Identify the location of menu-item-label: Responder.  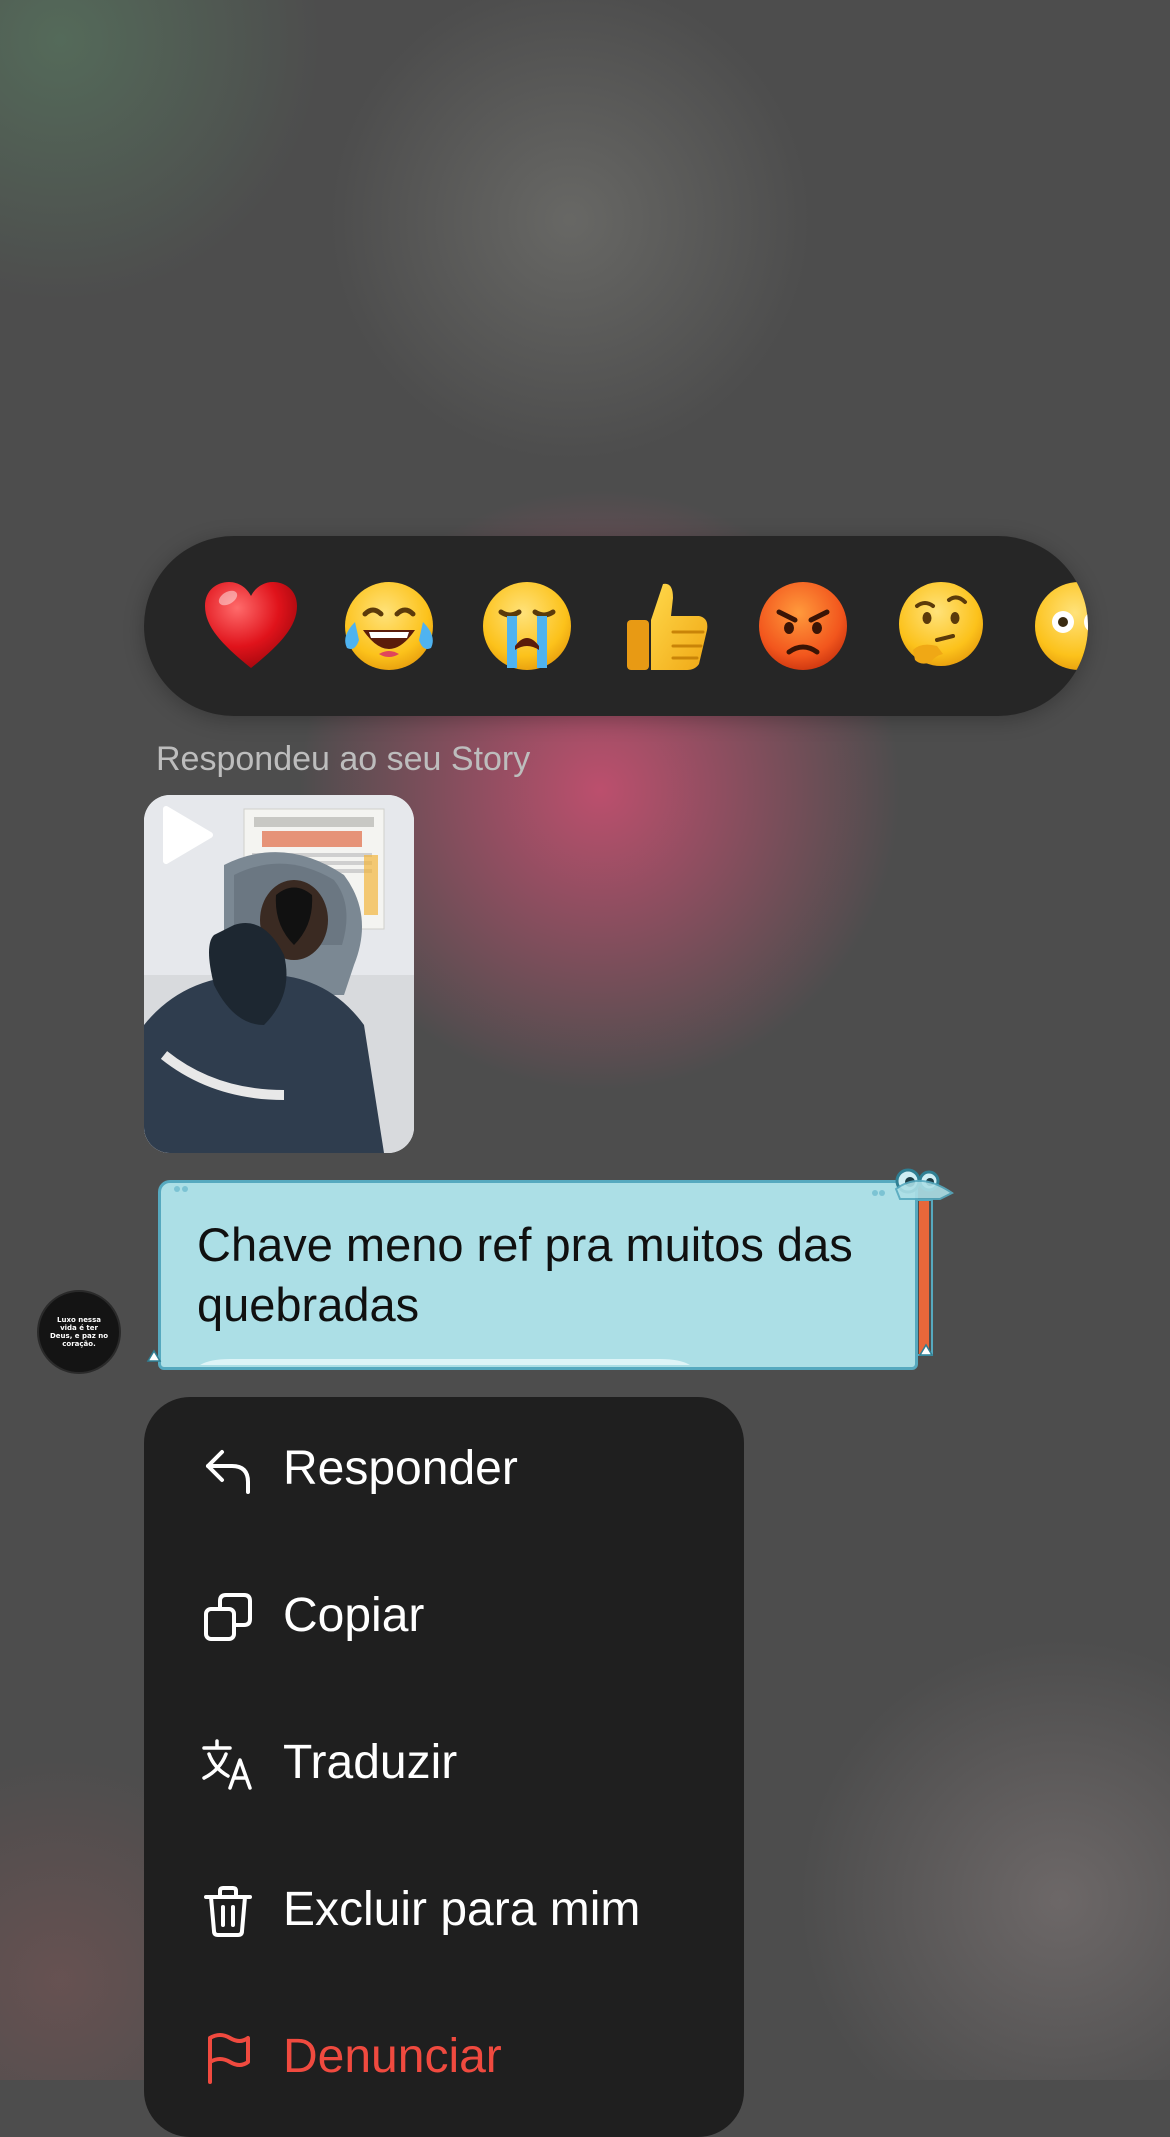
(400, 1468).